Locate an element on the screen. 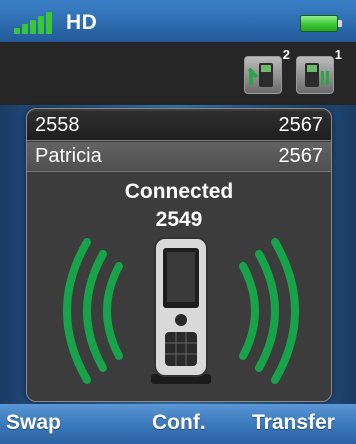 This screenshot has height=444, width=356. swap-softkey: Swap is located at coordinates (33, 423).